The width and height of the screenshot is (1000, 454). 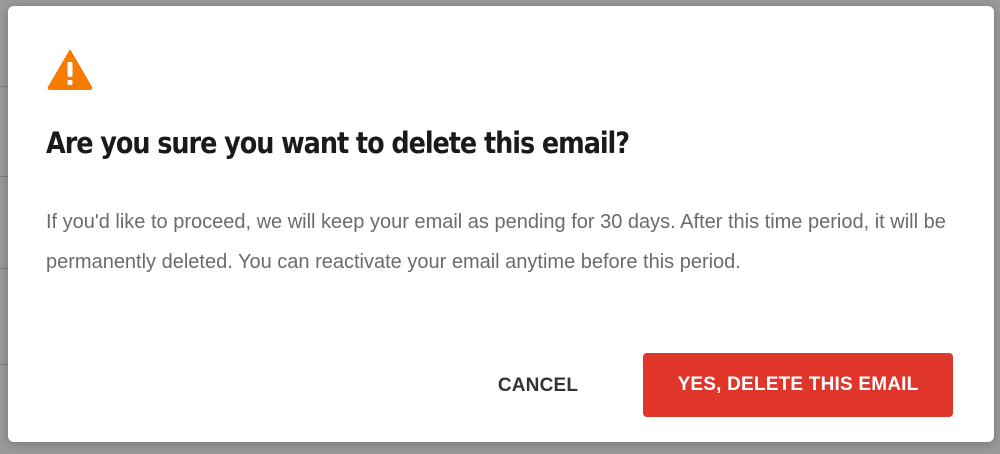 I want to click on warning-icon, so click(x=70, y=70).